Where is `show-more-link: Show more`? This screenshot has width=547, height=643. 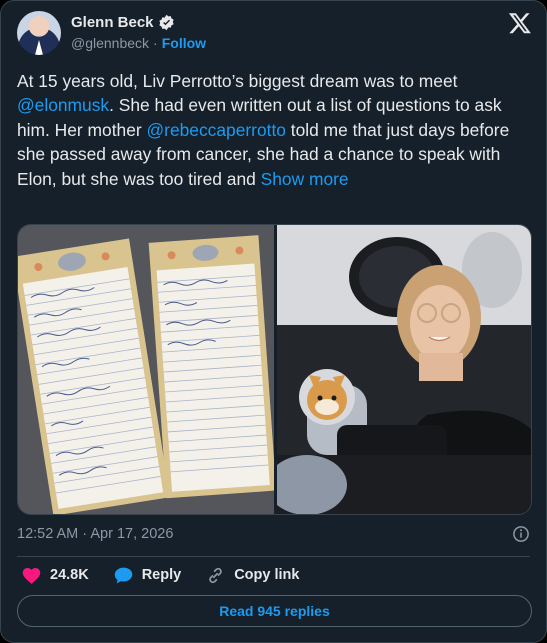 show-more-link: Show more is located at coordinates (305, 179).